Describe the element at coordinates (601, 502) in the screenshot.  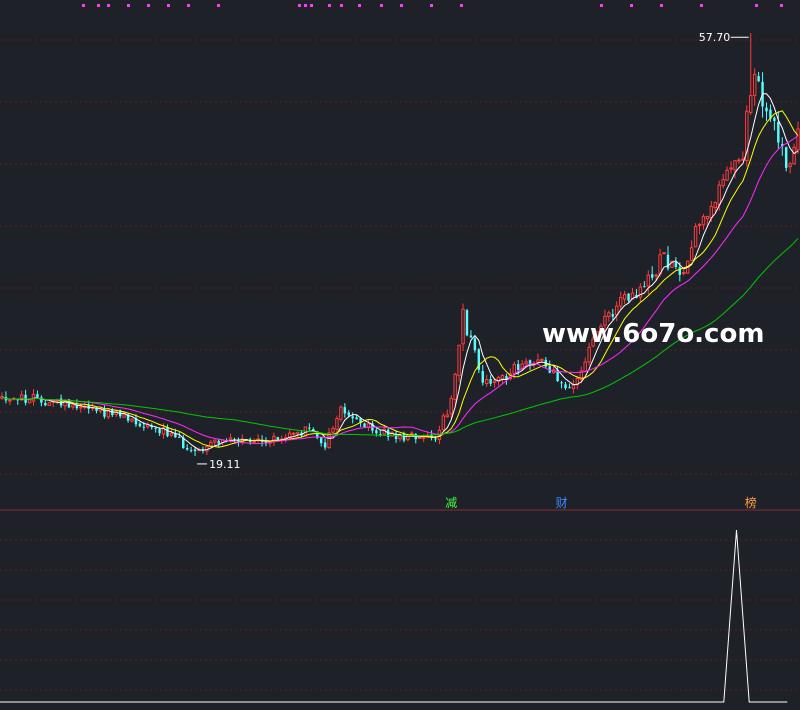
I see `event-tags-layer: 减财榜` at that location.